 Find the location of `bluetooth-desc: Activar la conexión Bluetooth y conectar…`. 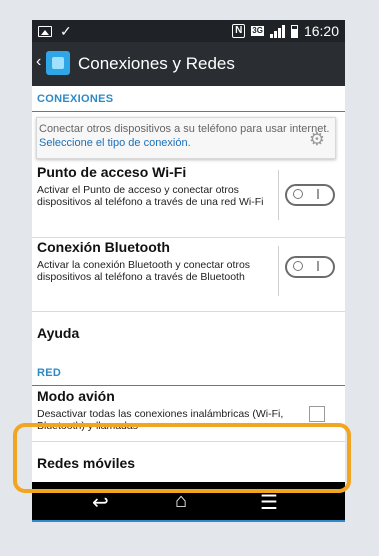

bluetooth-desc: Activar la conexión Bluetooth y conectar… is located at coordinates (144, 271).